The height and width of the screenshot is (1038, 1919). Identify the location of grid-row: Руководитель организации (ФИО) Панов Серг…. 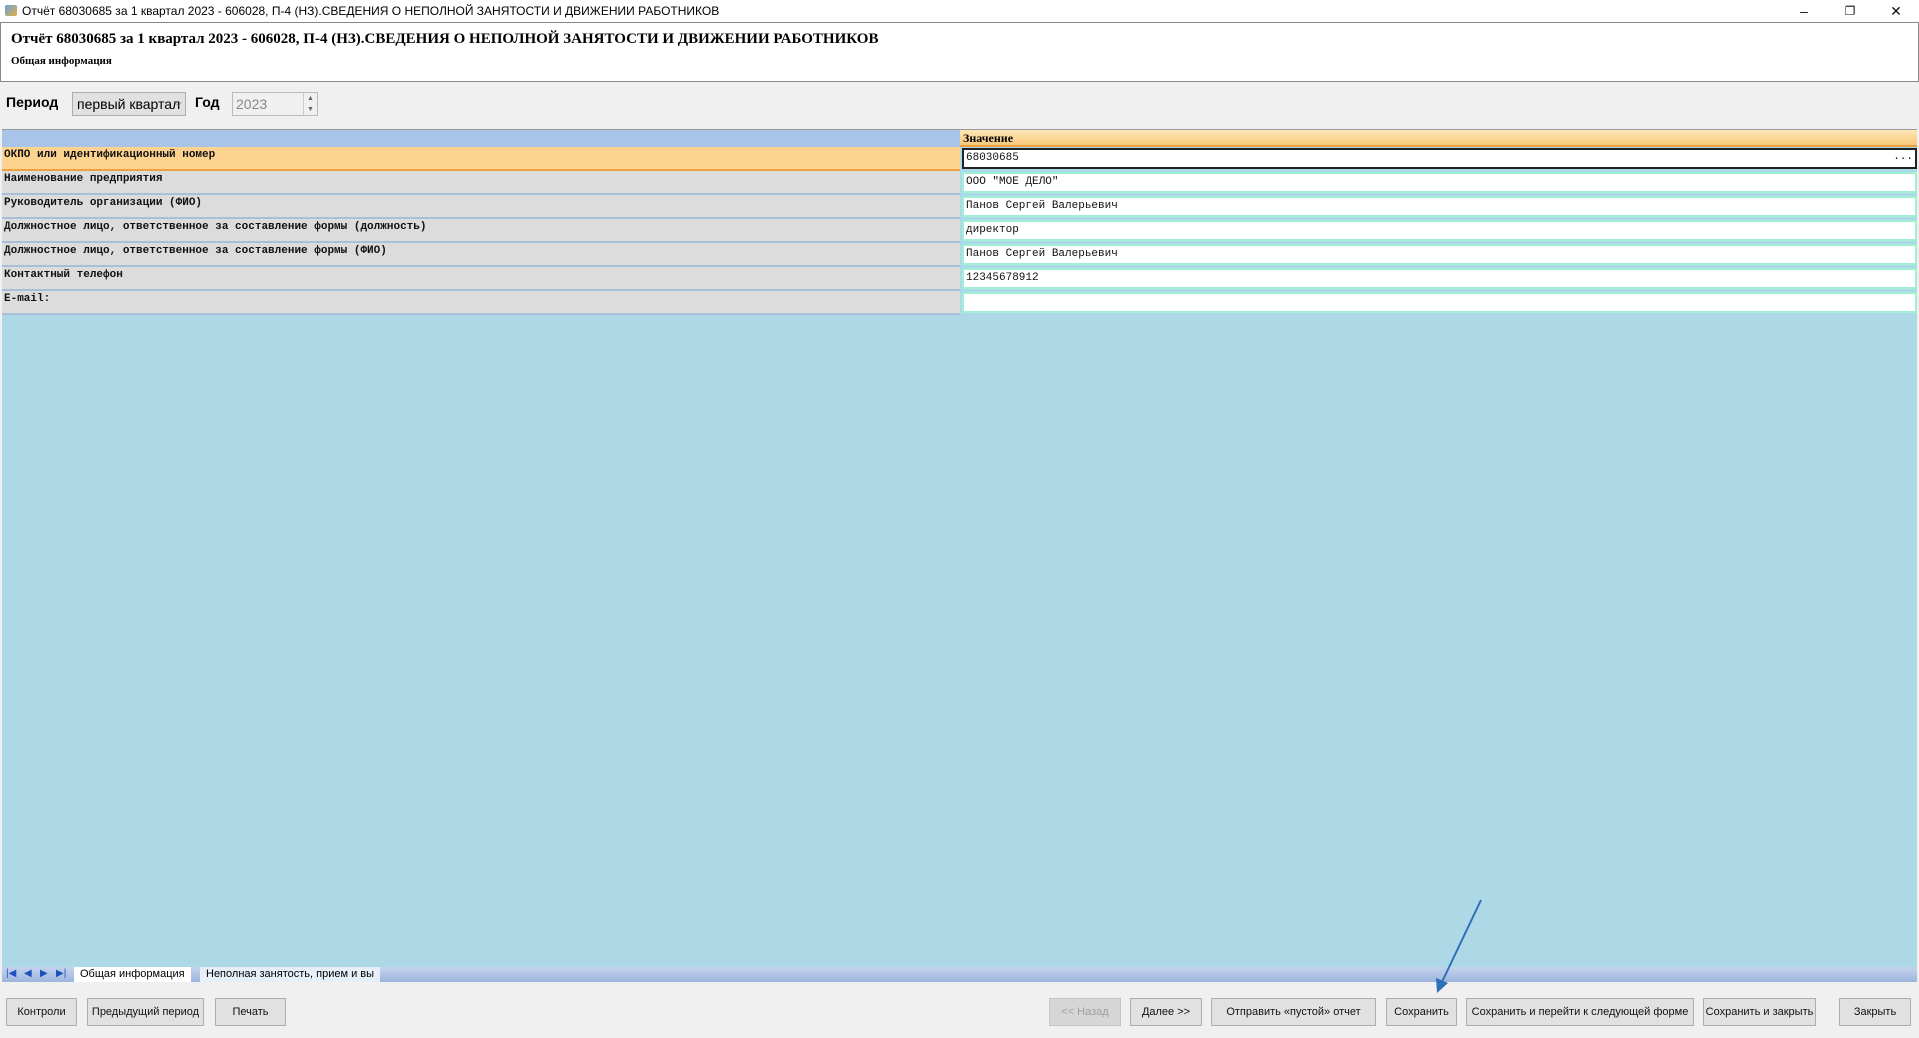
(959, 207).